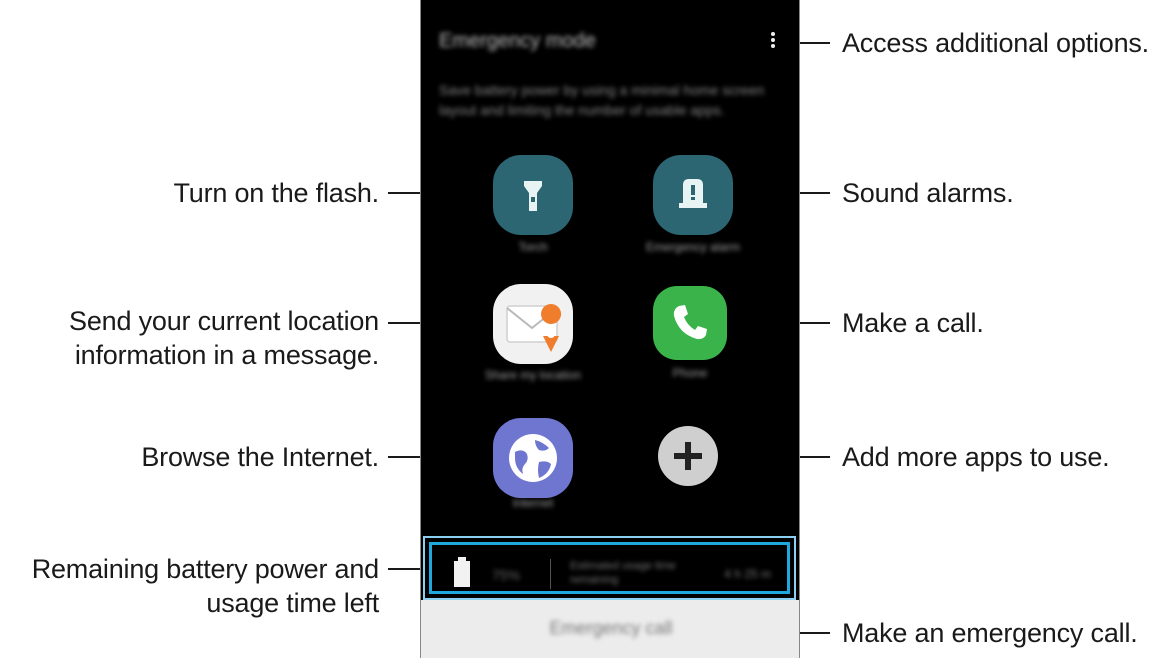  I want to click on alarm-app, so click(693, 195).